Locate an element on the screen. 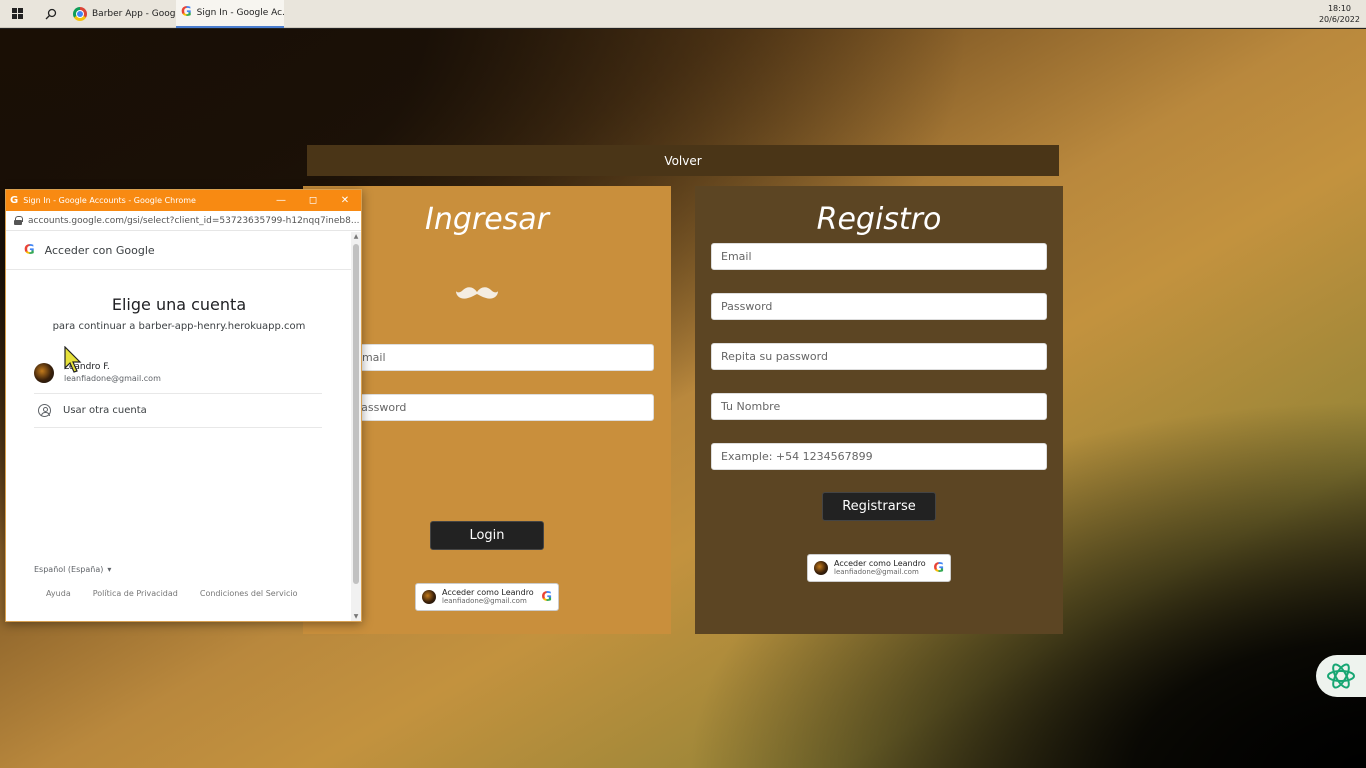 This screenshot has width=1366, height=768. register-repeat-password-input: Repita su password is located at coordinates (879, 356).